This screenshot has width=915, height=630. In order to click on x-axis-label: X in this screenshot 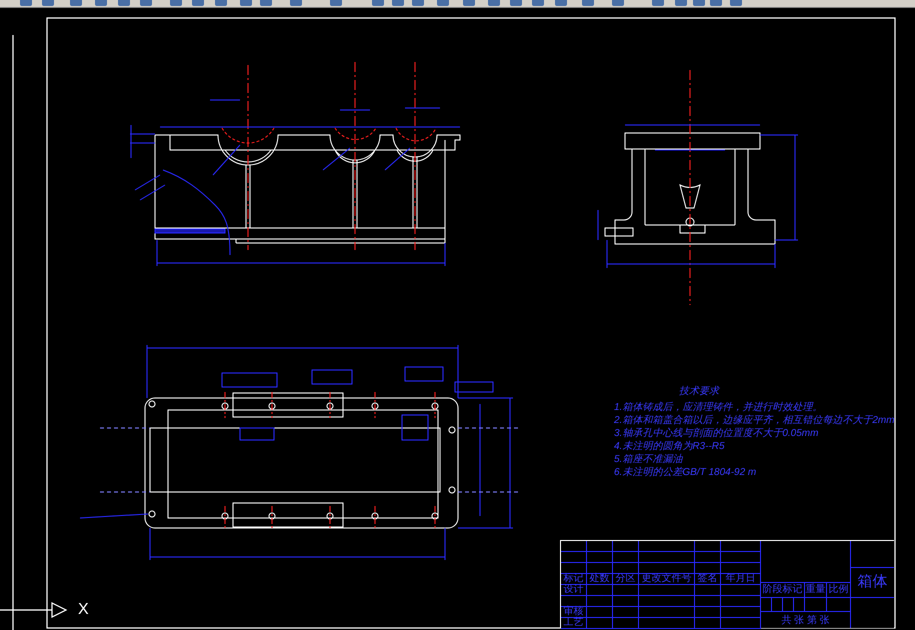, I will do `click(83, 610)`.